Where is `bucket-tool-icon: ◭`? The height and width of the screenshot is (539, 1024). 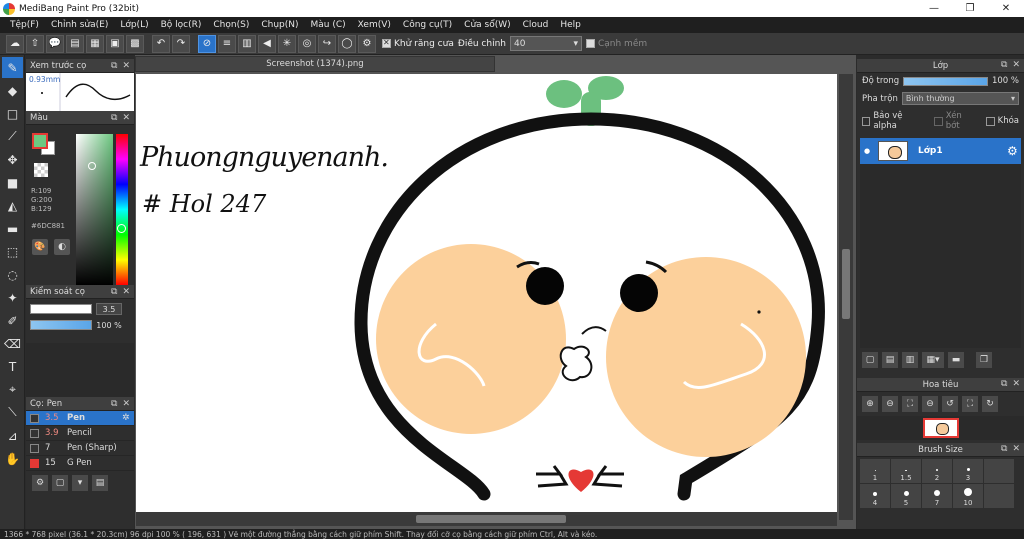
bucket-tool-icon: ◭ is located at coordinates (12, 205).